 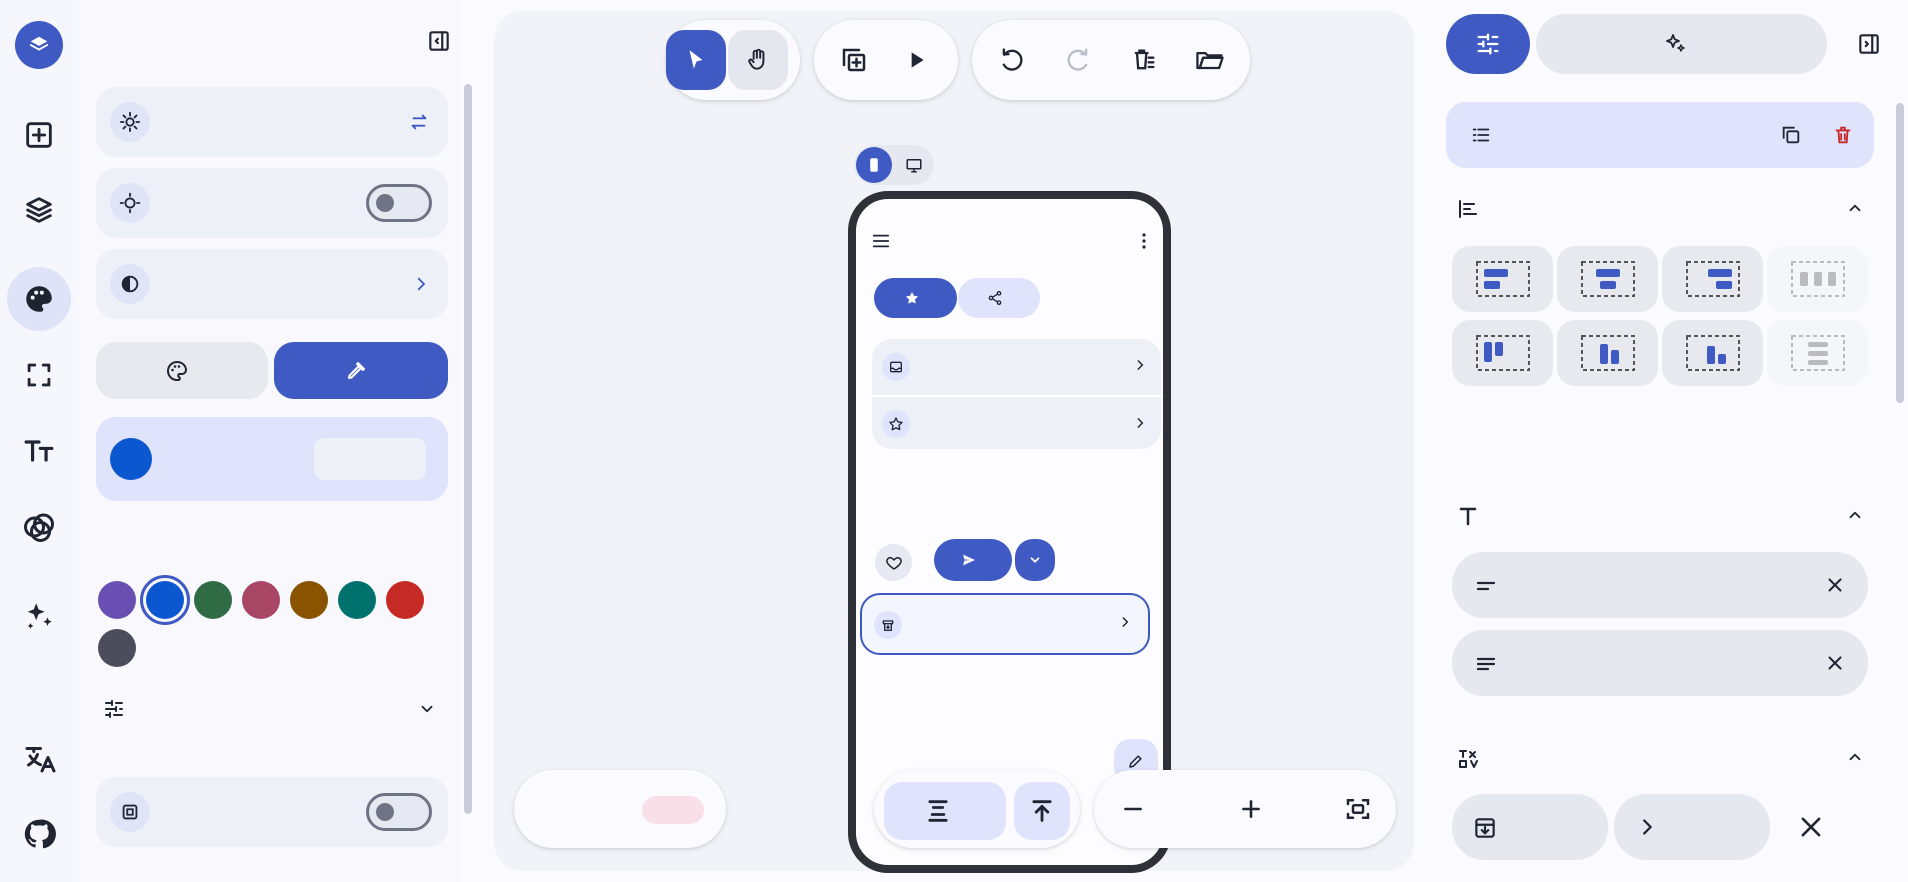 I want to click on align-top-center-button, so click(x=1607, y=279).